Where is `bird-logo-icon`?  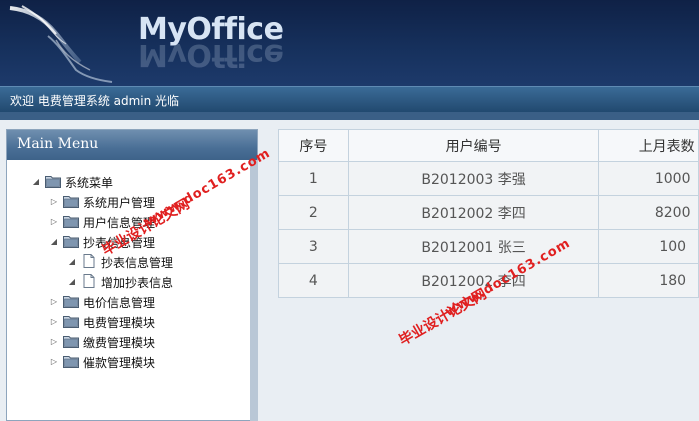
bird-logo-icon is located at coordinates (61, 44).